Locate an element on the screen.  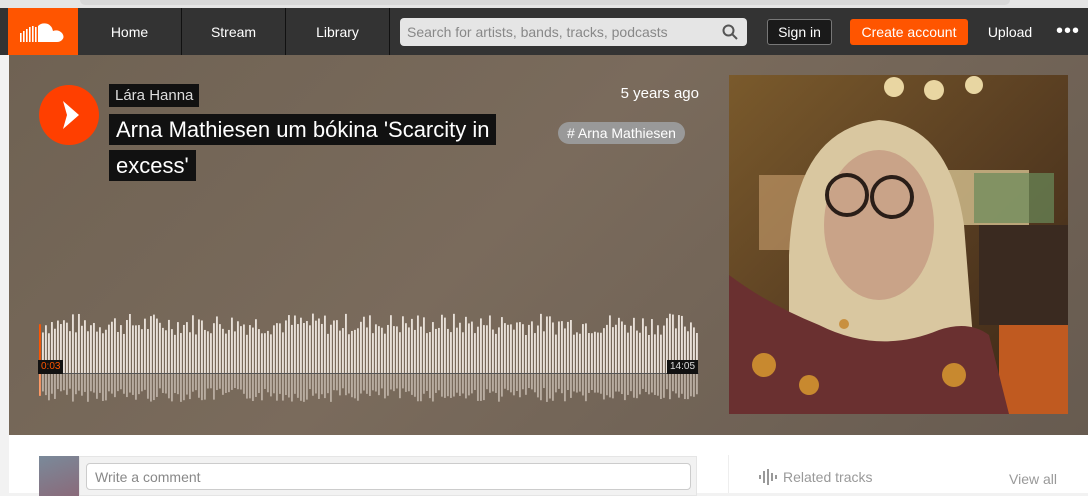
search-input is located at coordinates (555, 32).